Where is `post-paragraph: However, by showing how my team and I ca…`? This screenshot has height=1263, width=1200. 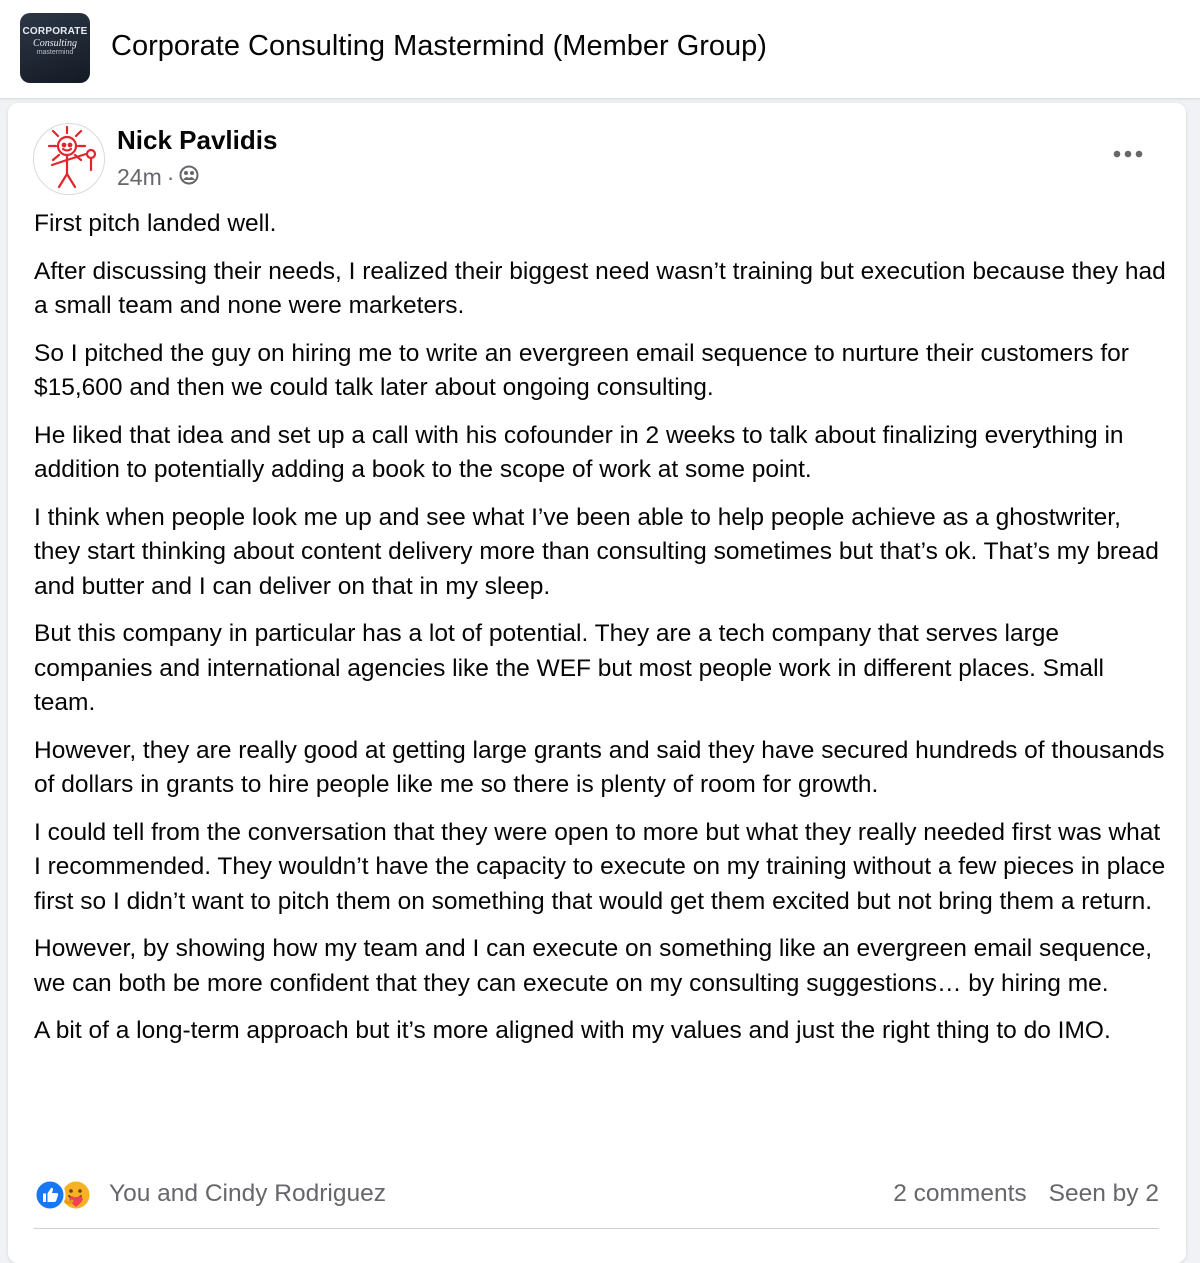 post-paragraph: However, by showing how my team and I ca… is located at coordinates (593, 966).